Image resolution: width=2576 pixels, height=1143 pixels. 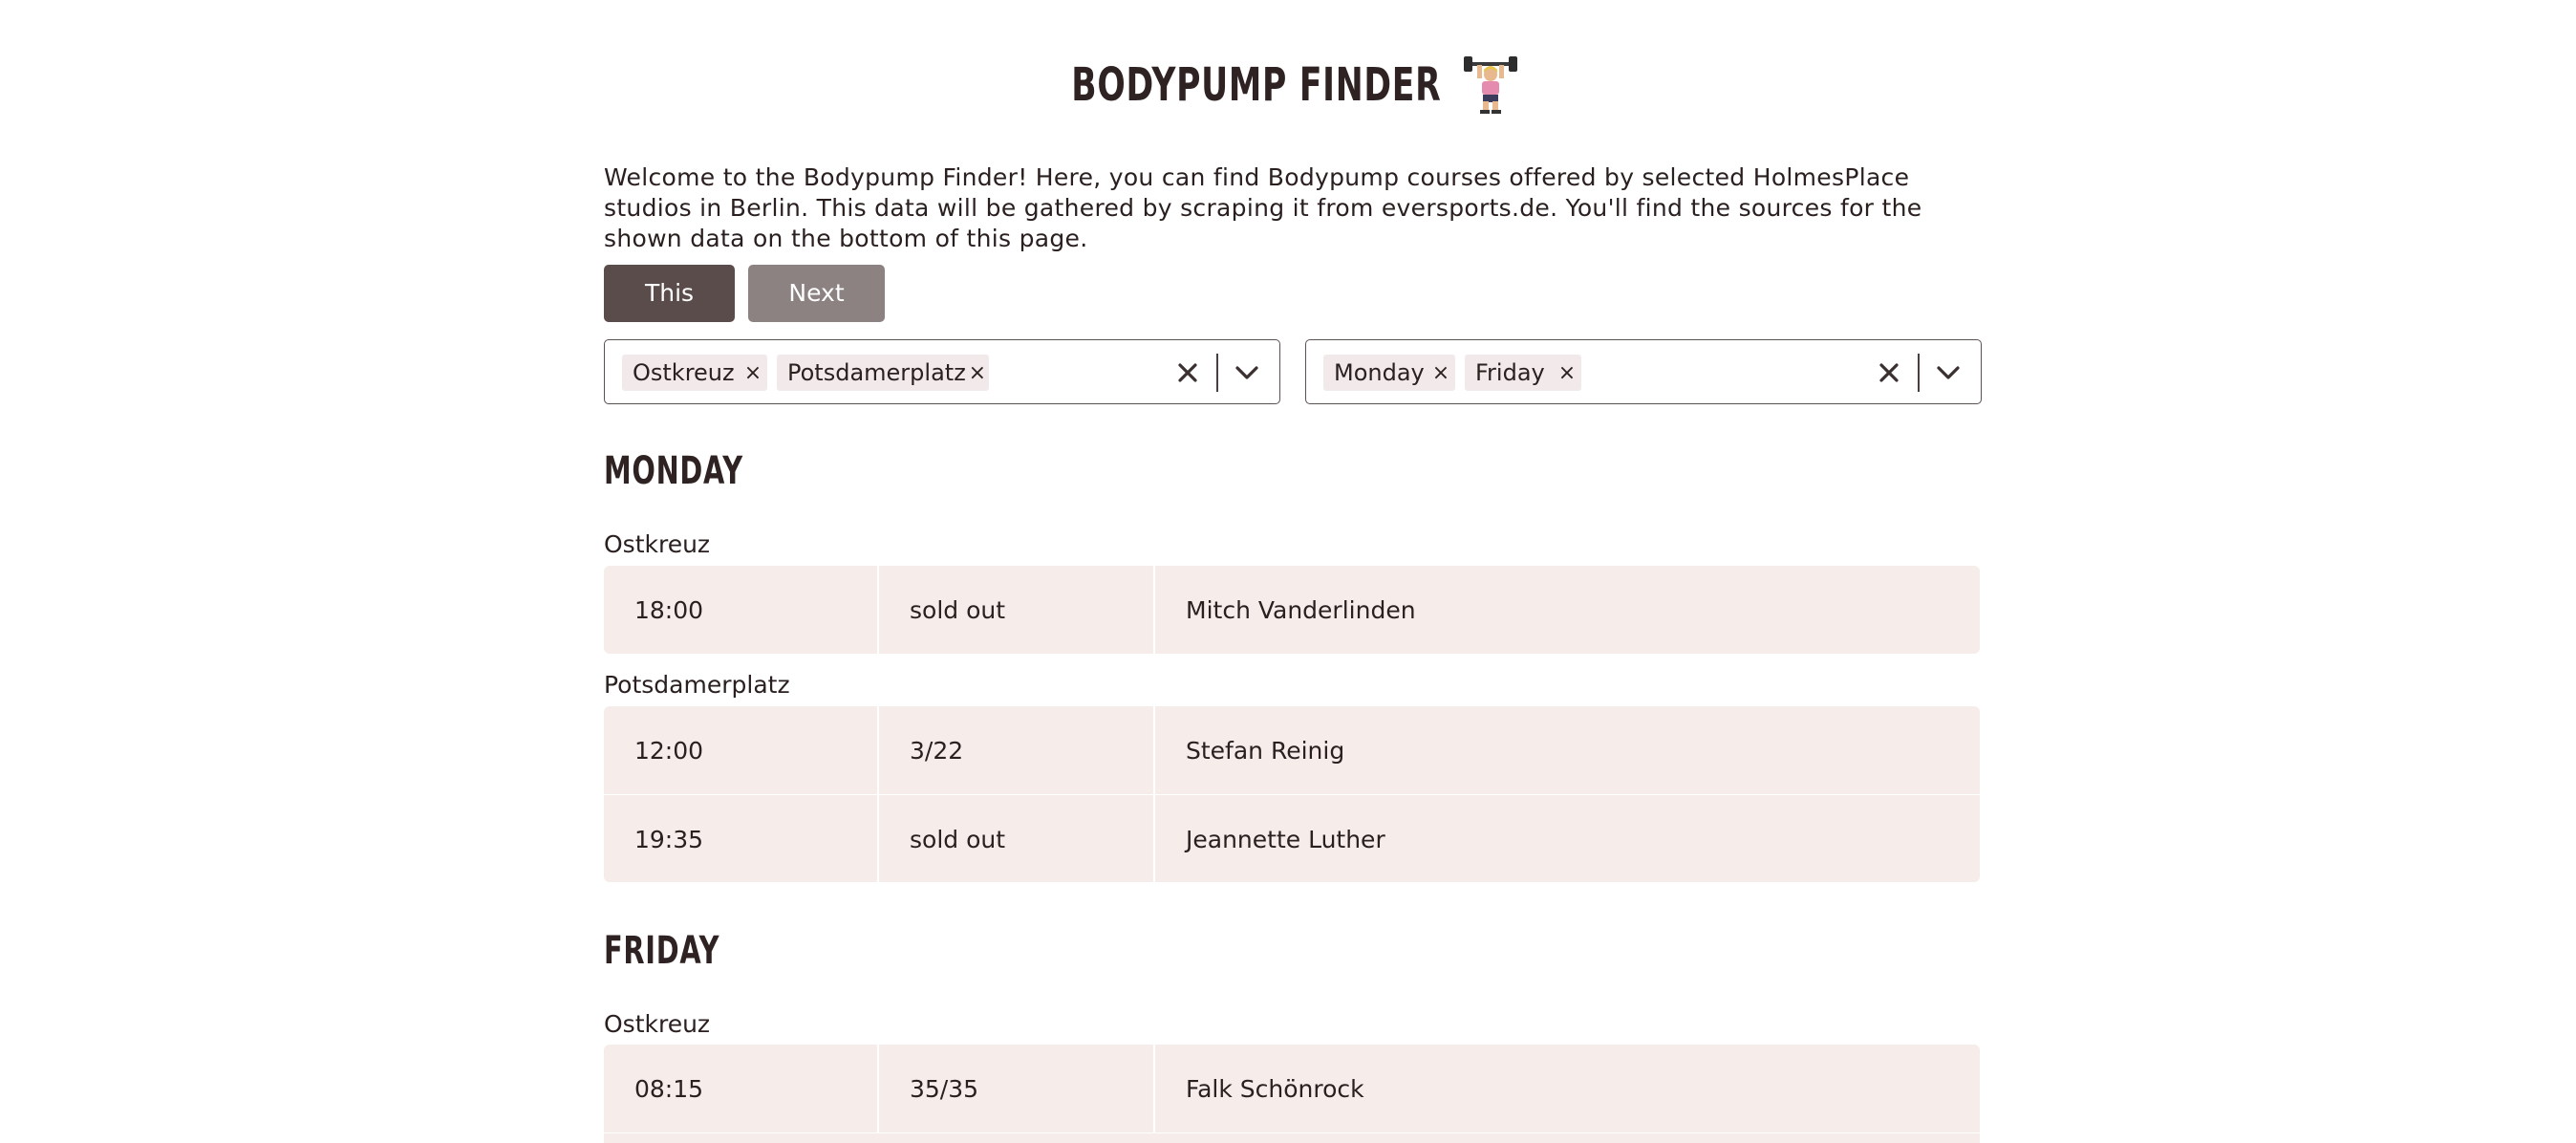 I want to click on table-row: 19:35 sold out Jeannette Luther, so click(x=1292, y=838).